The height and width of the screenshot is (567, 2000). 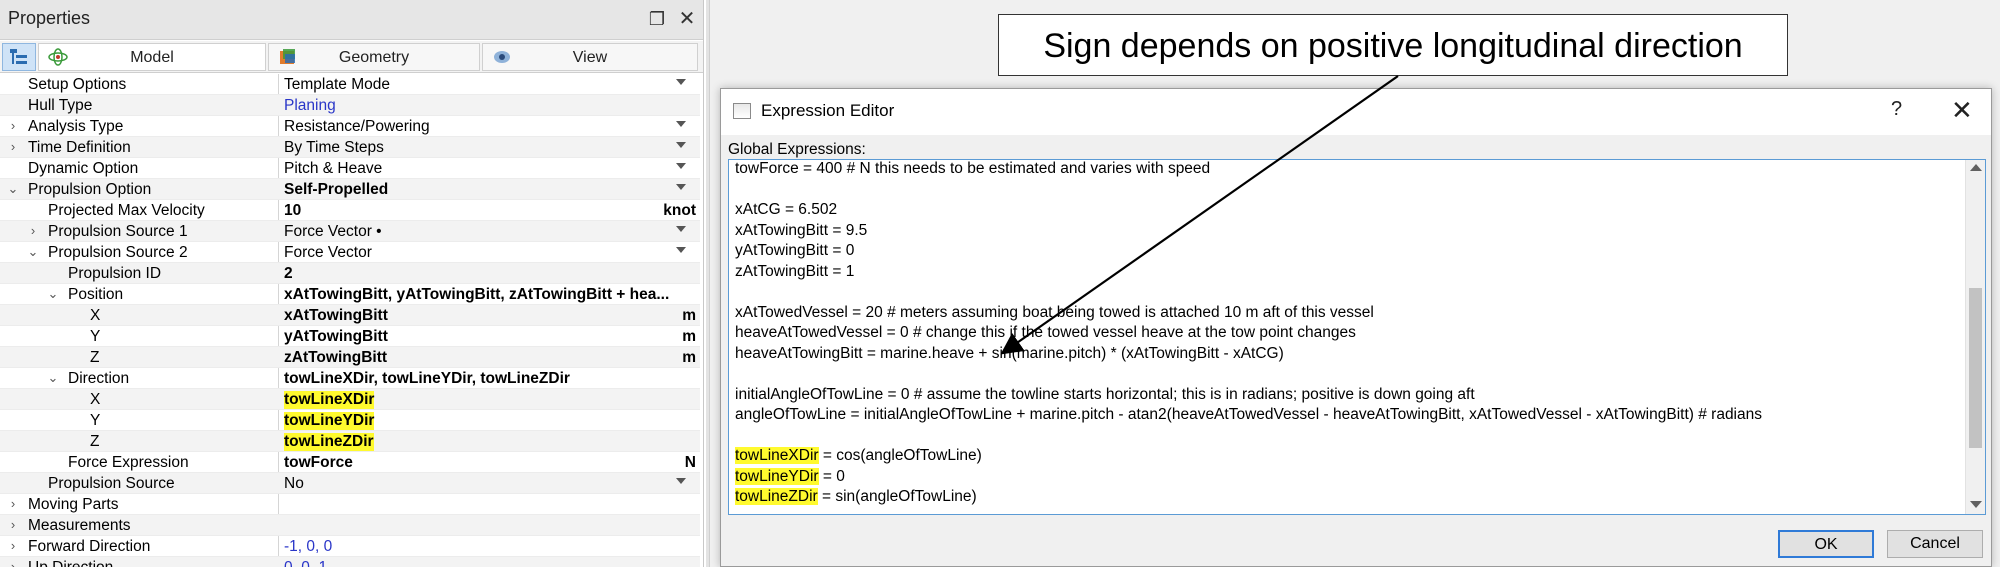 What do you see at coordinates (350, 441) in the screenshot?
I see `property-row: Z towLineZDir` at bounding box center [350, 441].